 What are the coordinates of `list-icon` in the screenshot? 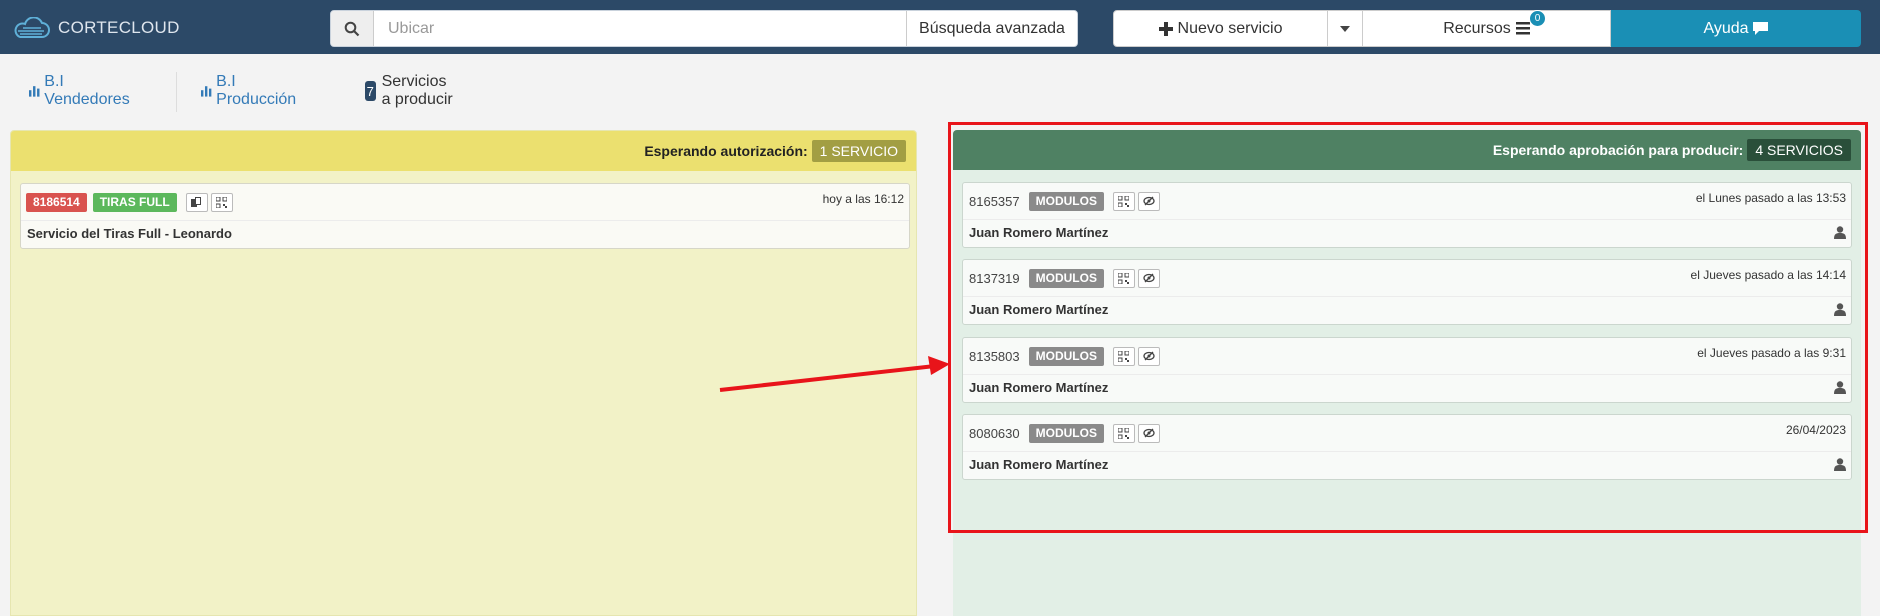 It's located at (1522, 28).